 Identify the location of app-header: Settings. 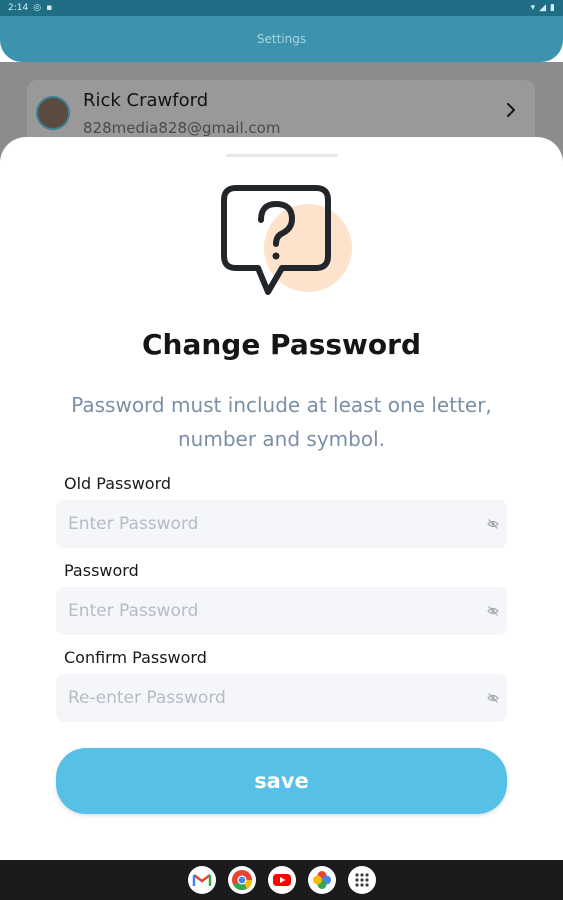
(281, 39).